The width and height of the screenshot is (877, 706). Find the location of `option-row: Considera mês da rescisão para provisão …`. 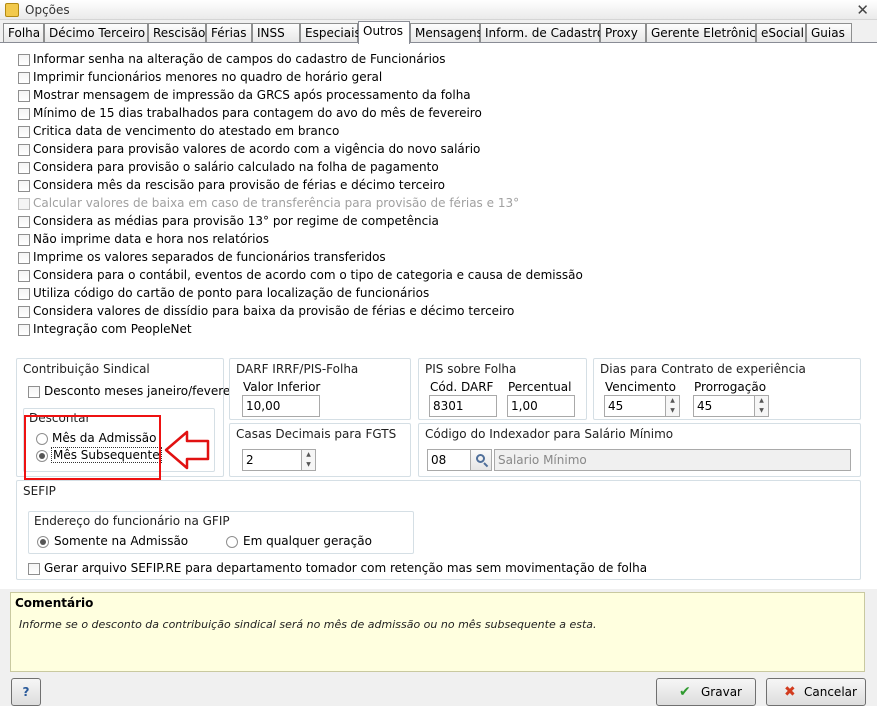

option-row: Considera mês da rescisão para provisão … is located at coordinates (300, 186).